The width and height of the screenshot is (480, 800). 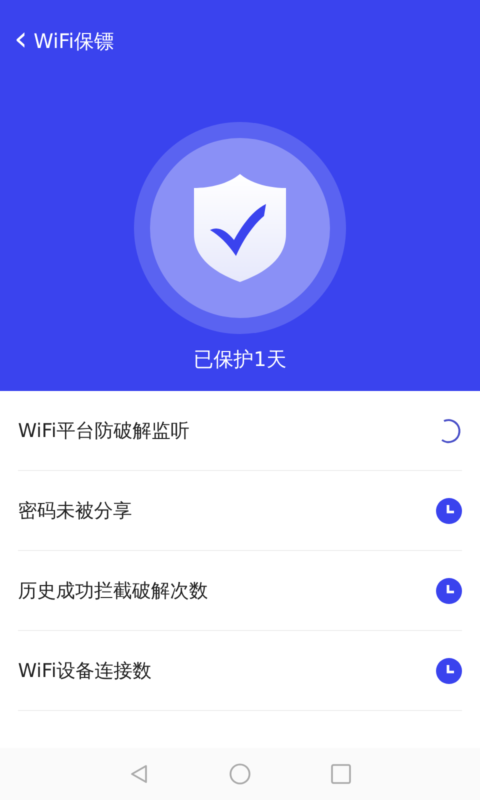 What do you see at coordinates (240, 228) in the screenshot?
I see `shield-check-icon` at bounding box center [240, 228].